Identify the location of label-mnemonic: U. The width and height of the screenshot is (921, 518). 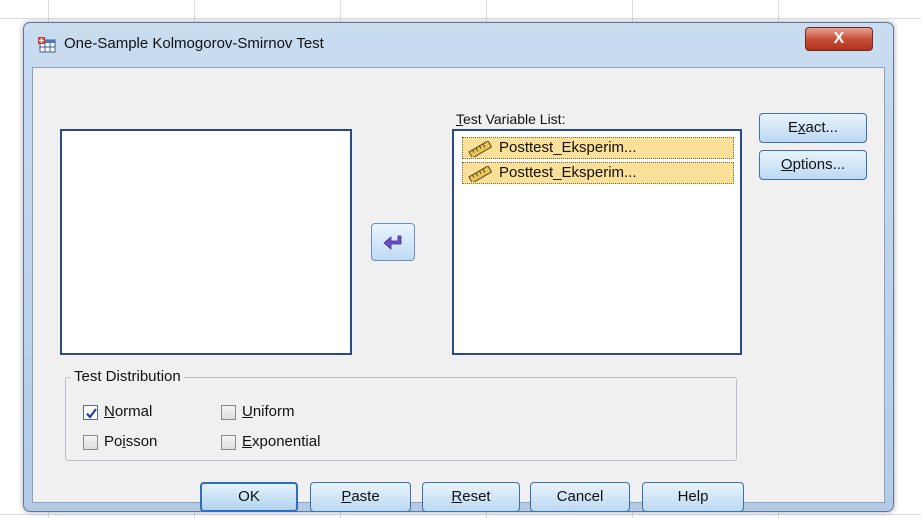
(247, 411).